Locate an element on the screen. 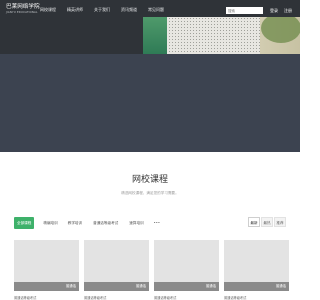 The width and height of the screenshot is (320, 300). auth-links: 登录 注册 is located at coordinates (284, 10).